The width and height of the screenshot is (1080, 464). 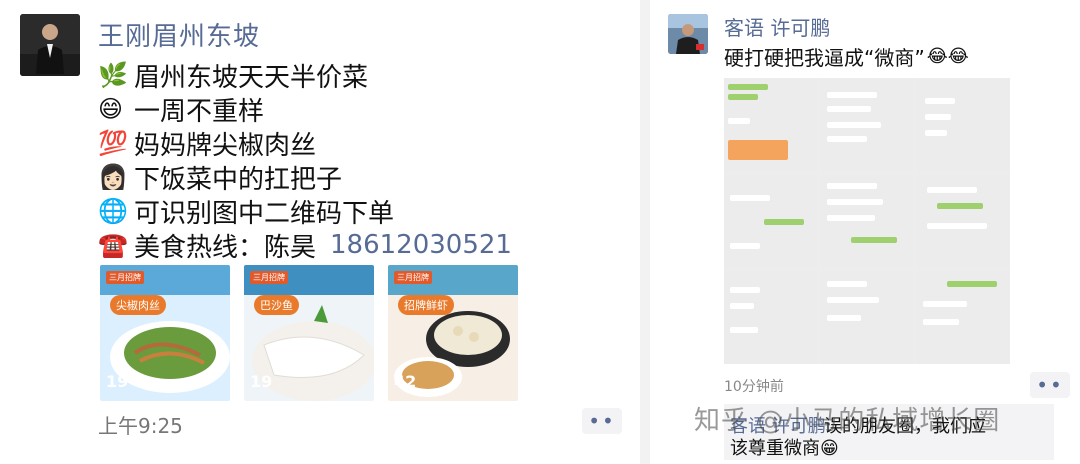 I want to click on divider, so click(x=645, y=232).